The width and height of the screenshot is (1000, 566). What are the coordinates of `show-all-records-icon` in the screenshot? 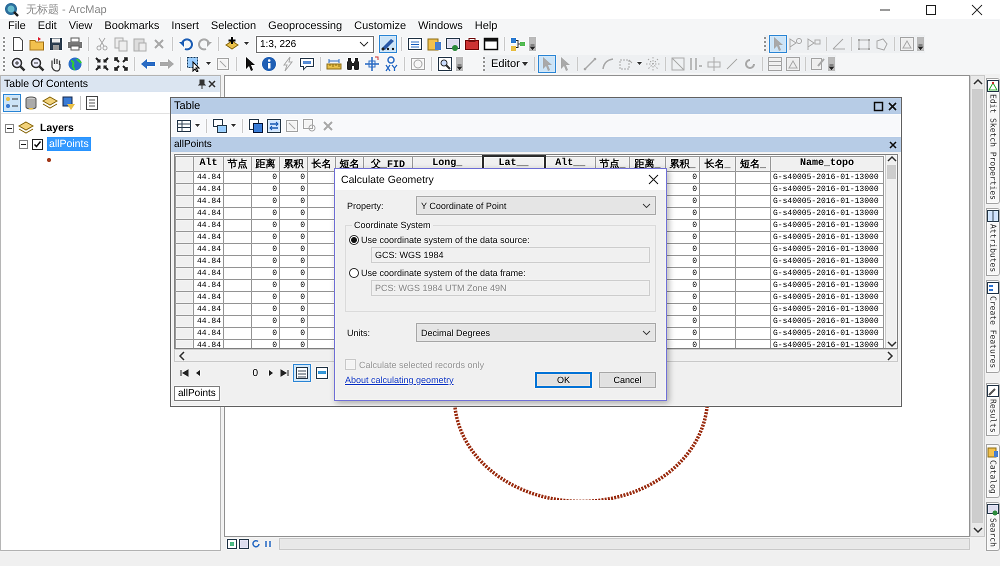 It's located at (302, 373).